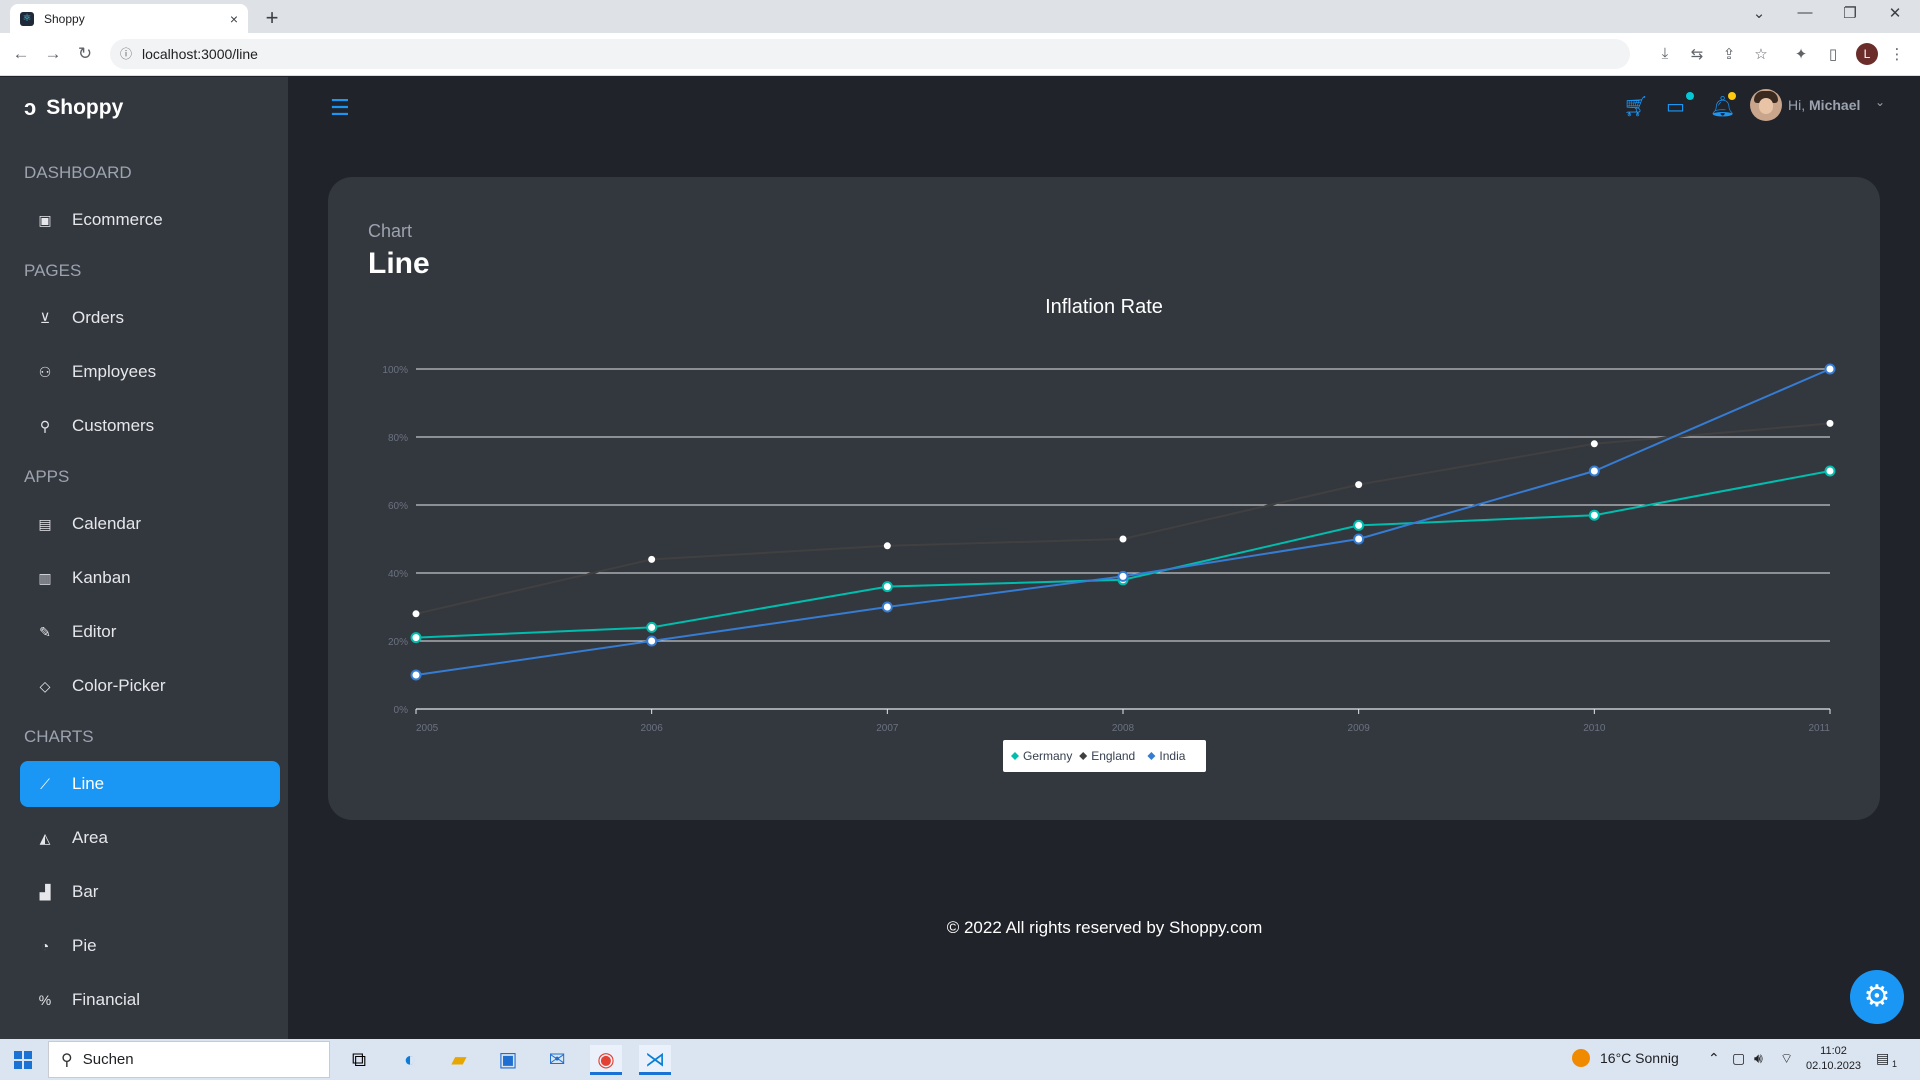 The height and width of the screenshot is (1080, 1920). Describe the element at coordinates (73, 108) in the screenshot. I see `brand-logo: ↄ Shoppy` at that location.